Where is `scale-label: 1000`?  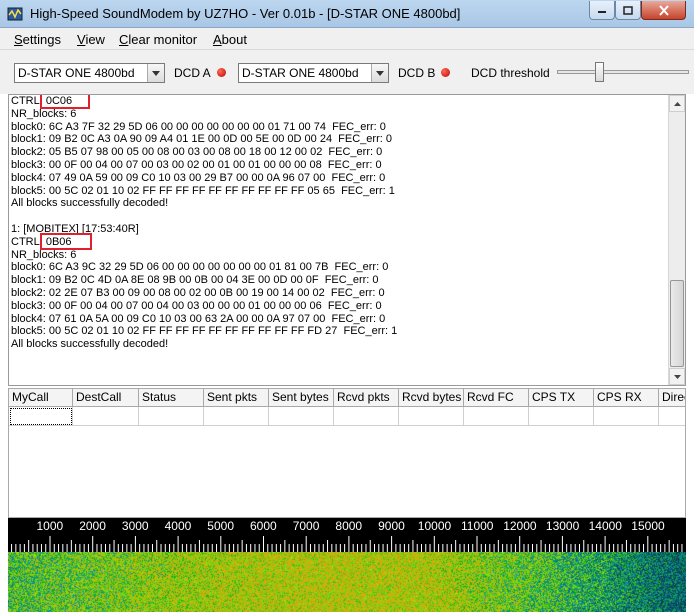
scale-label: 1000 is located at coordinates (50, 526).